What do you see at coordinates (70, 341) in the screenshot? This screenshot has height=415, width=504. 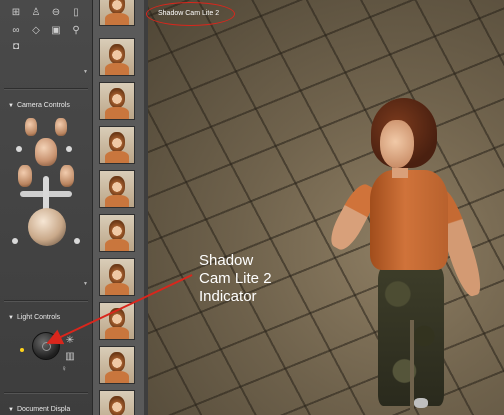 I see `light-sun-icon: ✳` at bounding box center [70, 341].